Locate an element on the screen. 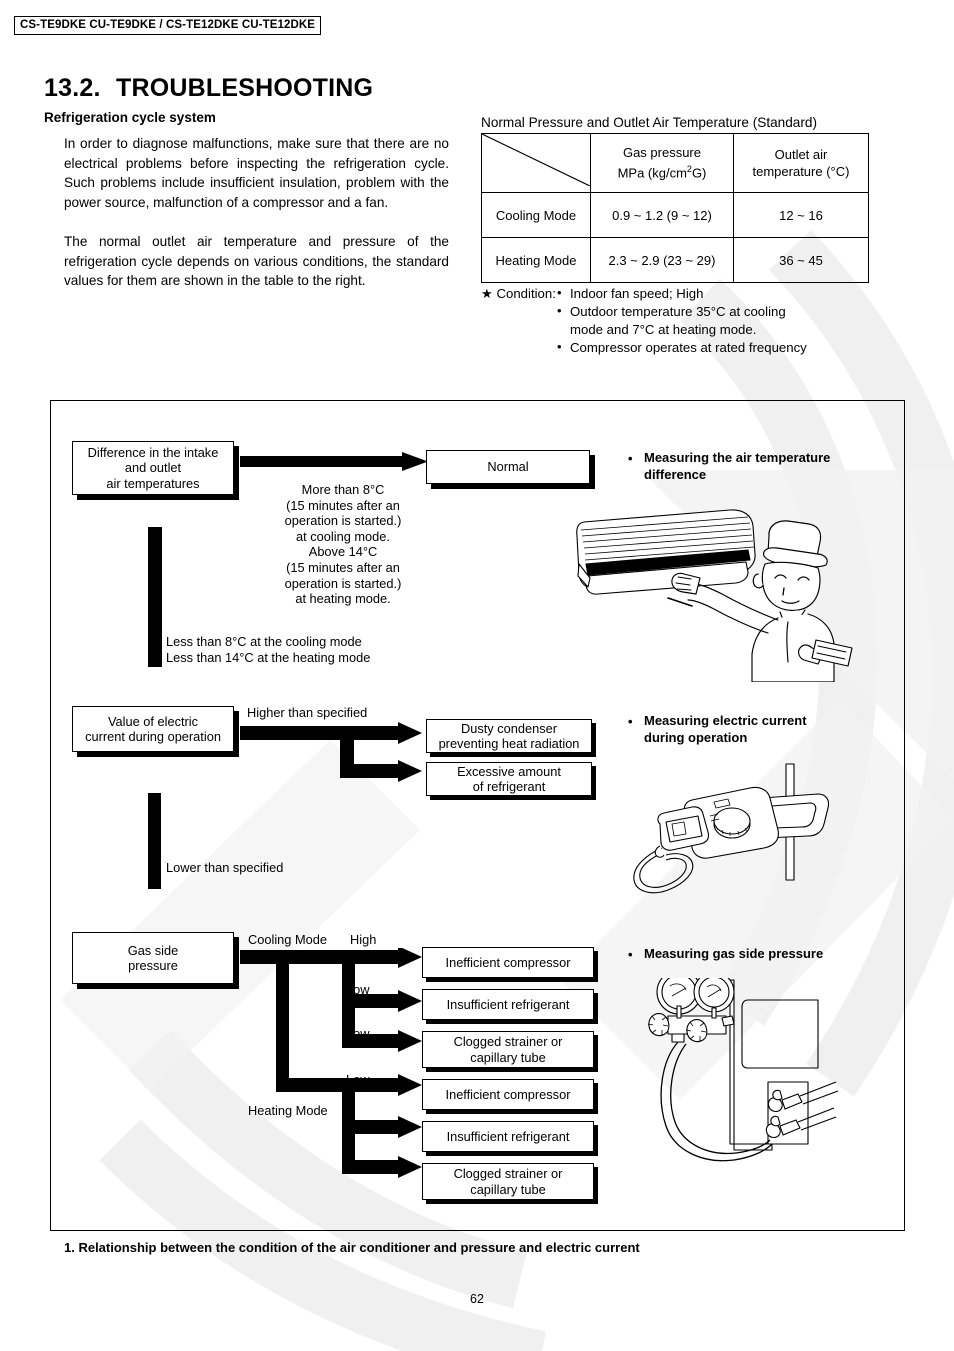 This screenshot has width=954, height=1351. outlet-air-line1: Outlet air is located at coordinates (801, 154).